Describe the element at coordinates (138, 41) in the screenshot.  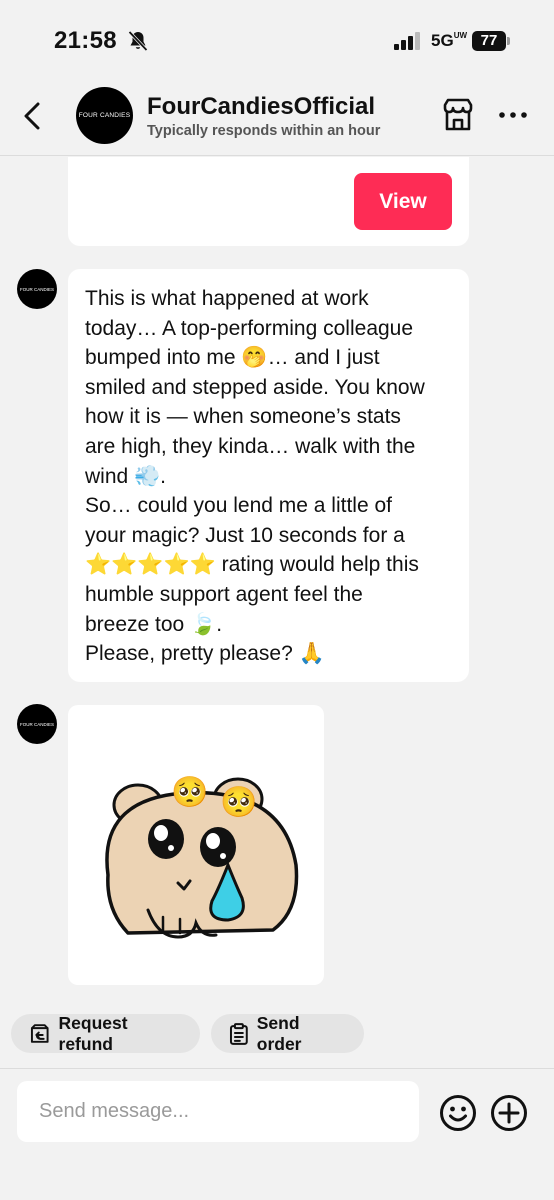
I see `bell-slash-icon` at that location.